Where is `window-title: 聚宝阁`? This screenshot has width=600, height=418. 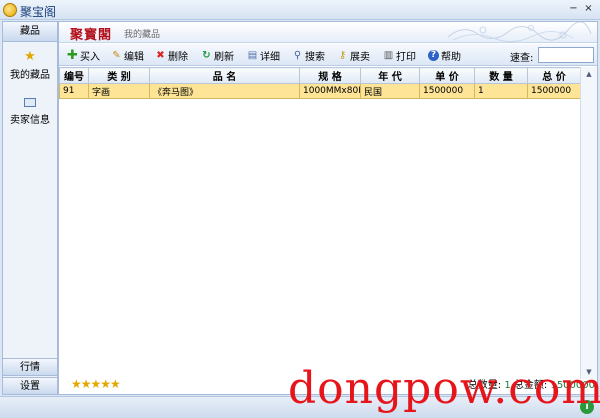
window-title: 聚宝阁 is located at coordinates (38, 12).